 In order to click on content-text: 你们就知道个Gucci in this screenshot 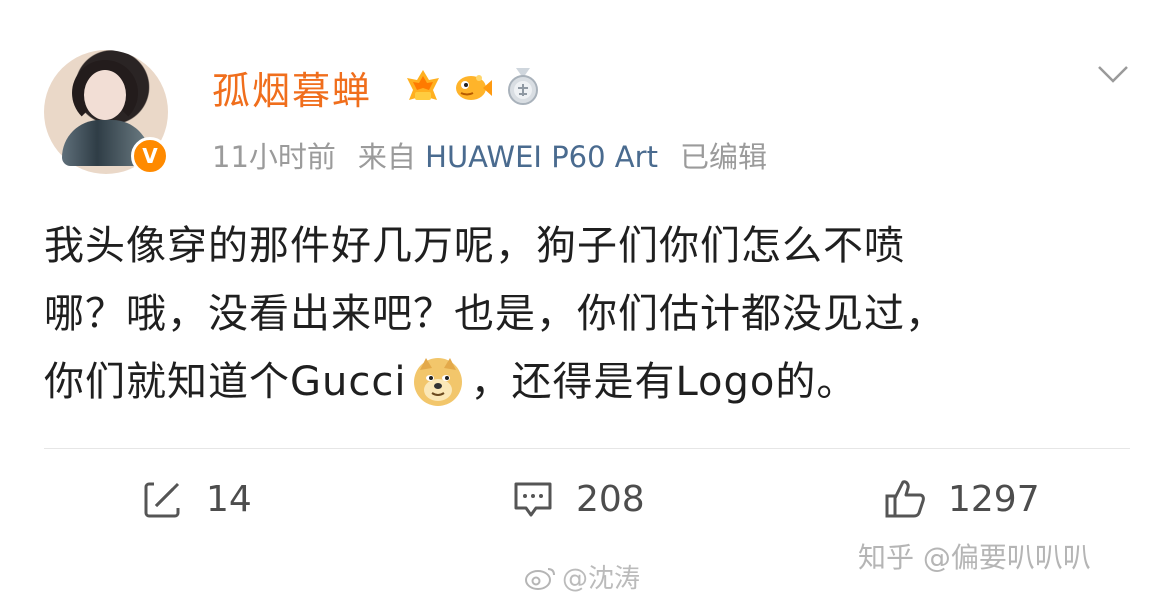, I will do `click(225, 382)`.